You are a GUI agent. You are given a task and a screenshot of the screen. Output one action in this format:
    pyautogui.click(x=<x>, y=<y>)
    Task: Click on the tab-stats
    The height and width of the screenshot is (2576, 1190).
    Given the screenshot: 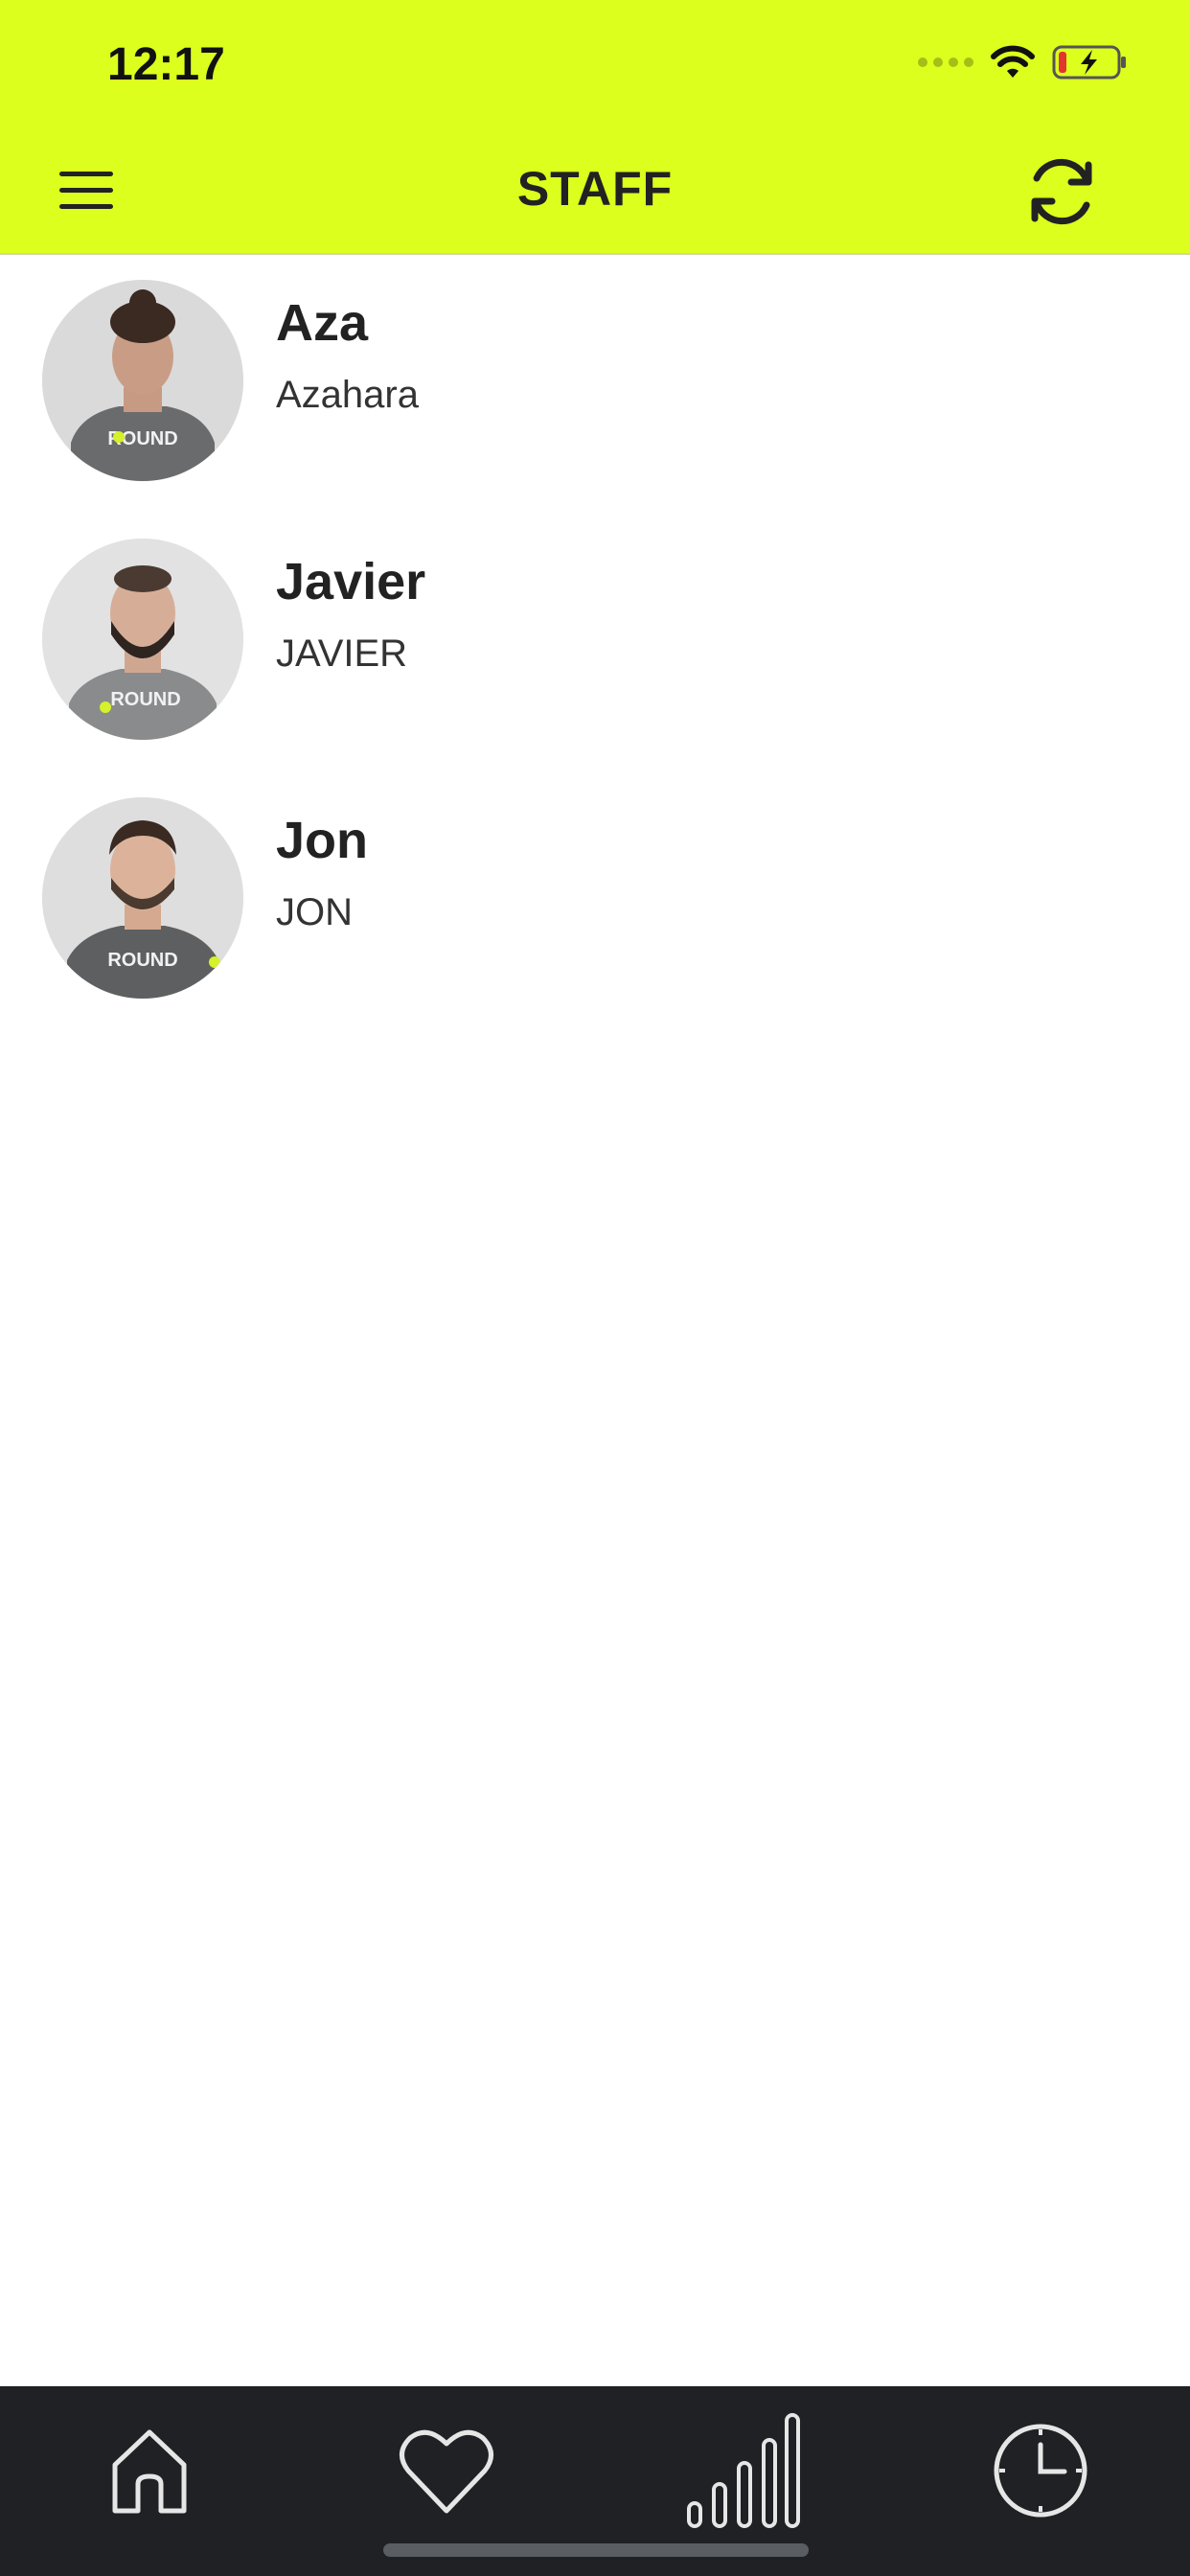 What is the action you would take?
    pyautogui.click(x=745, y=2470)
    